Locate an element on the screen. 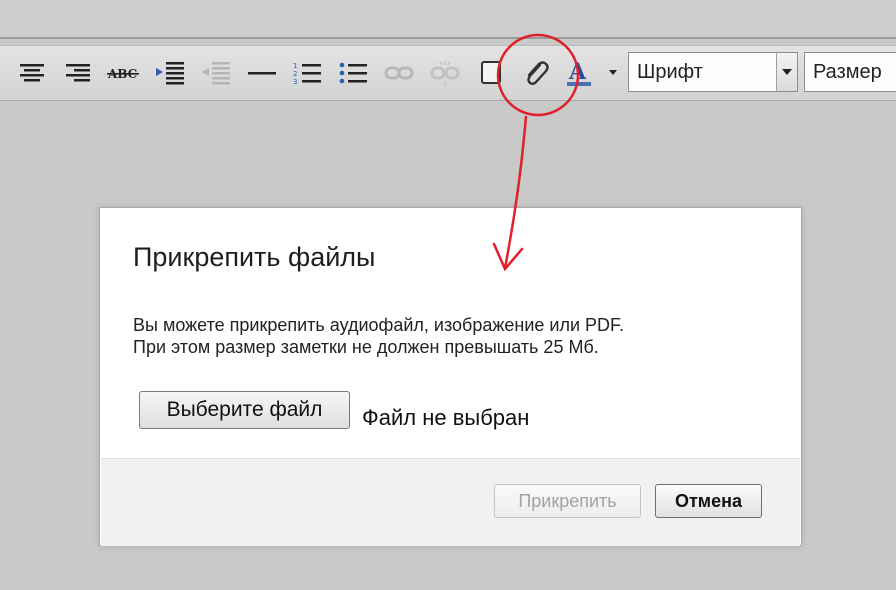  dialog-title: Прикрепить файлы is located at coordinates (254, 257).